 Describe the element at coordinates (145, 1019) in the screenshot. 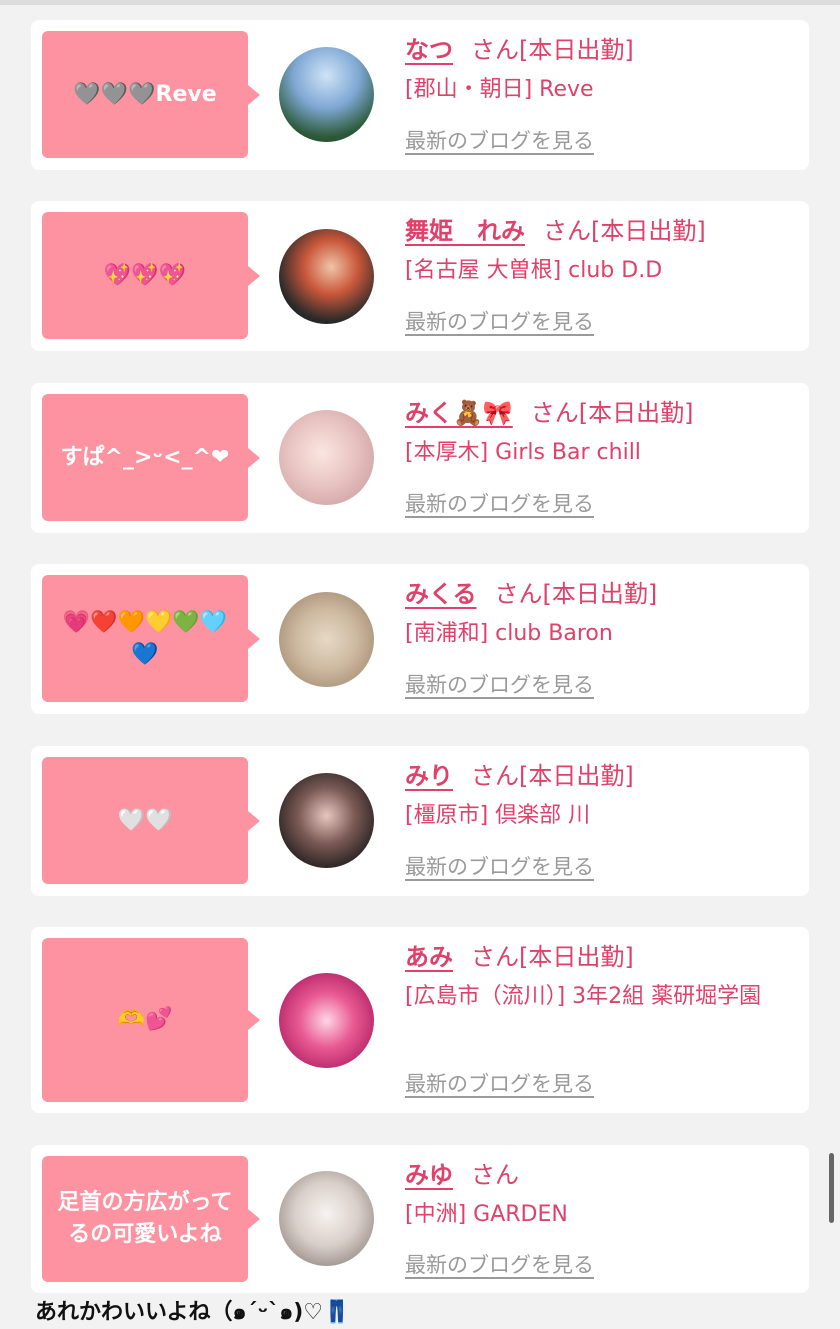

I see `comment-text: 🫶💕` at that location.